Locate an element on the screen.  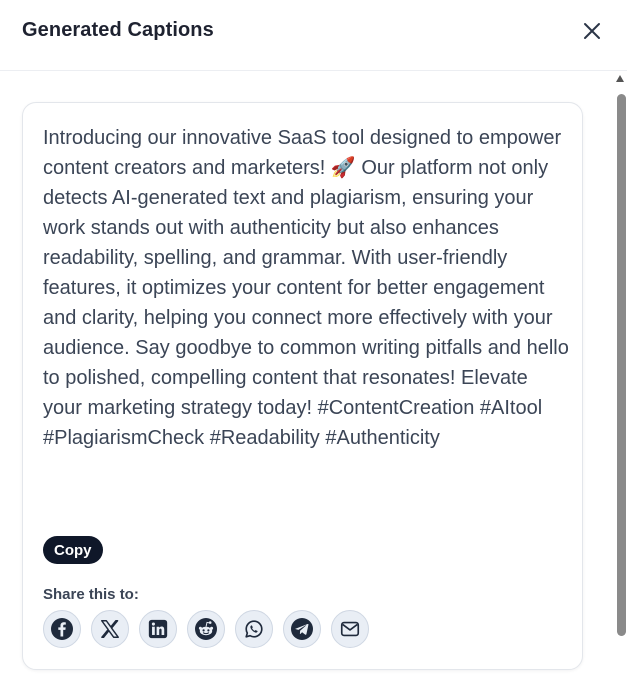
x-icon is located at coordinates (110, 629).